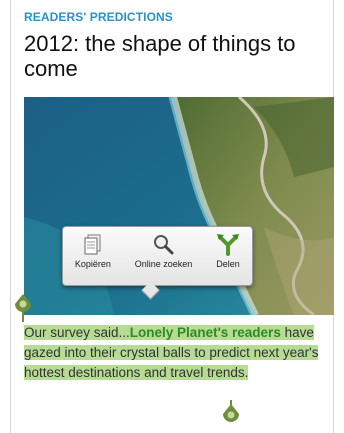 The image size is (344, 433). I want to click on web-search-label: Online zoeken, so click(163, 264).